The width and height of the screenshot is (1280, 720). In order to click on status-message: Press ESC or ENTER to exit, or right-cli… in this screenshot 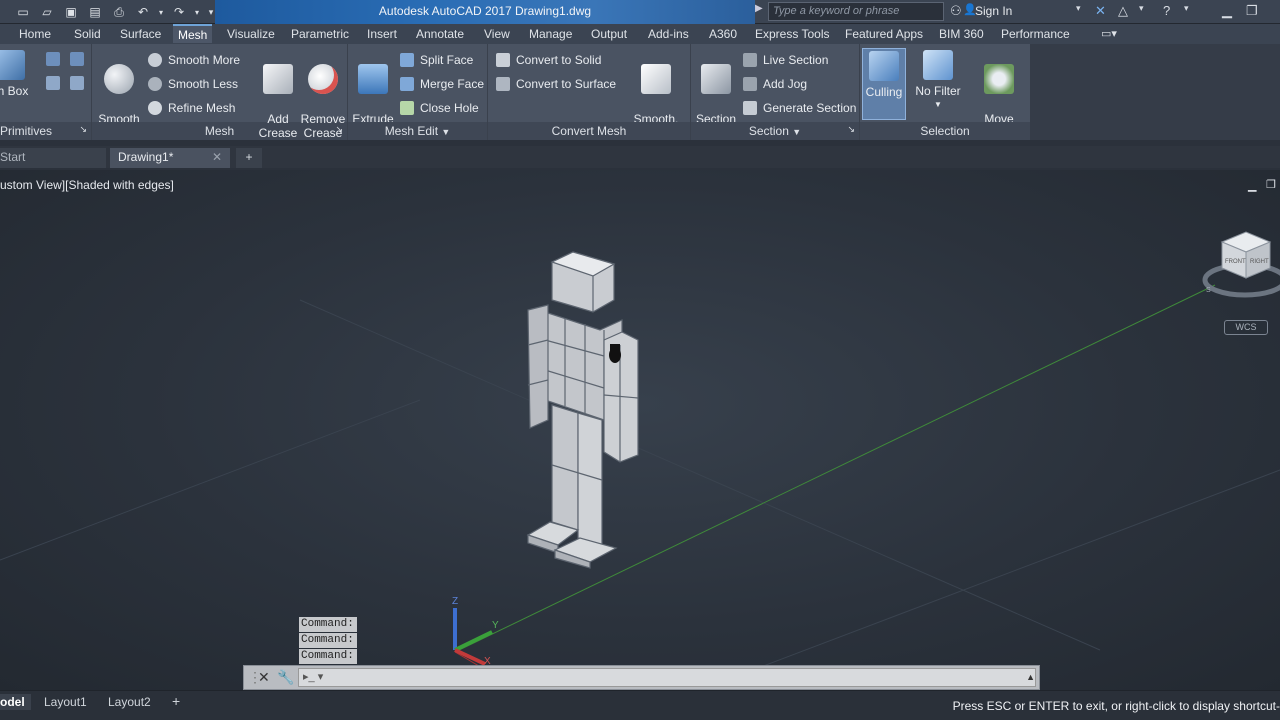, I will do `click(1116, 706)`.